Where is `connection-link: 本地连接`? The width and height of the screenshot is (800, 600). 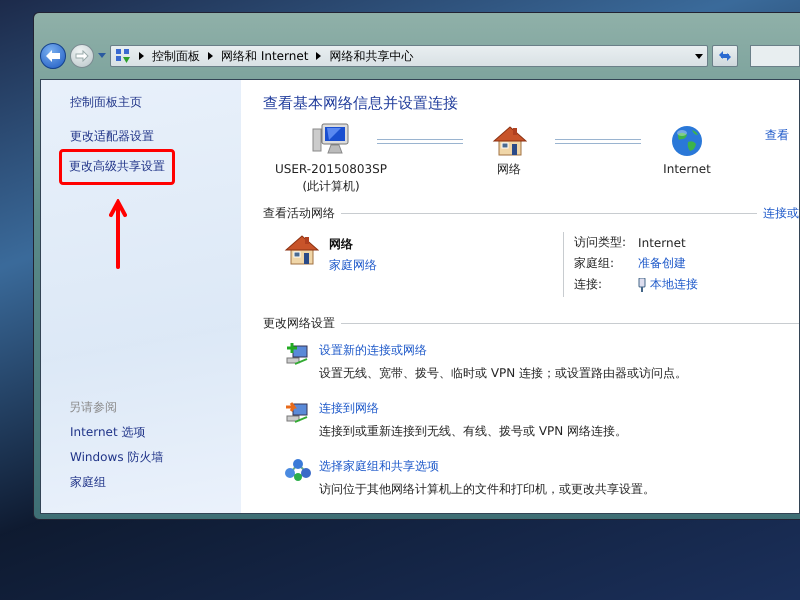 connection-link: 本地连接 is located at coordinates (674, 284).